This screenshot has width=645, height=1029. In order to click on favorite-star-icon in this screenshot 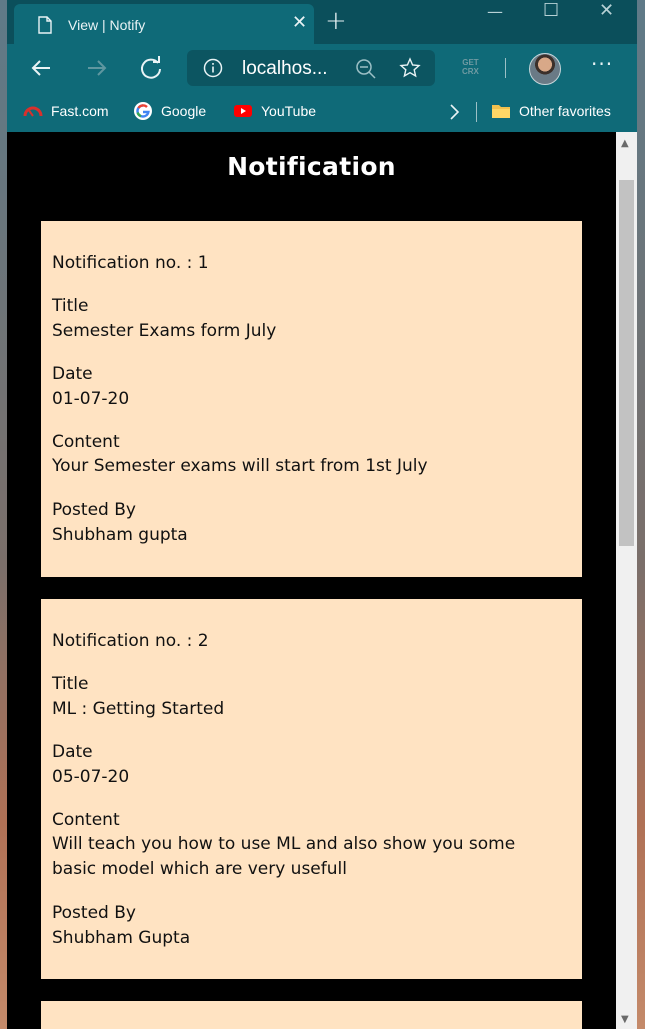, I will do `click(410, 68)`.